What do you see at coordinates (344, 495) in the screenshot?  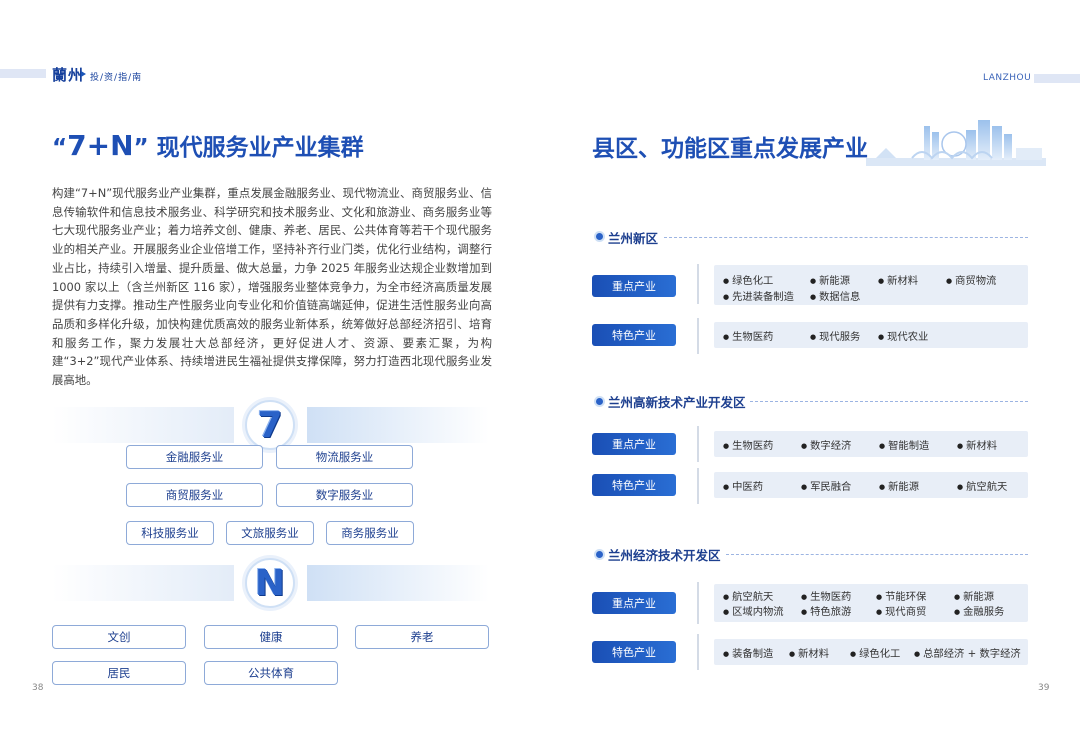 I see `seven-item: 数字服务业` at bounding box center [344, 495].